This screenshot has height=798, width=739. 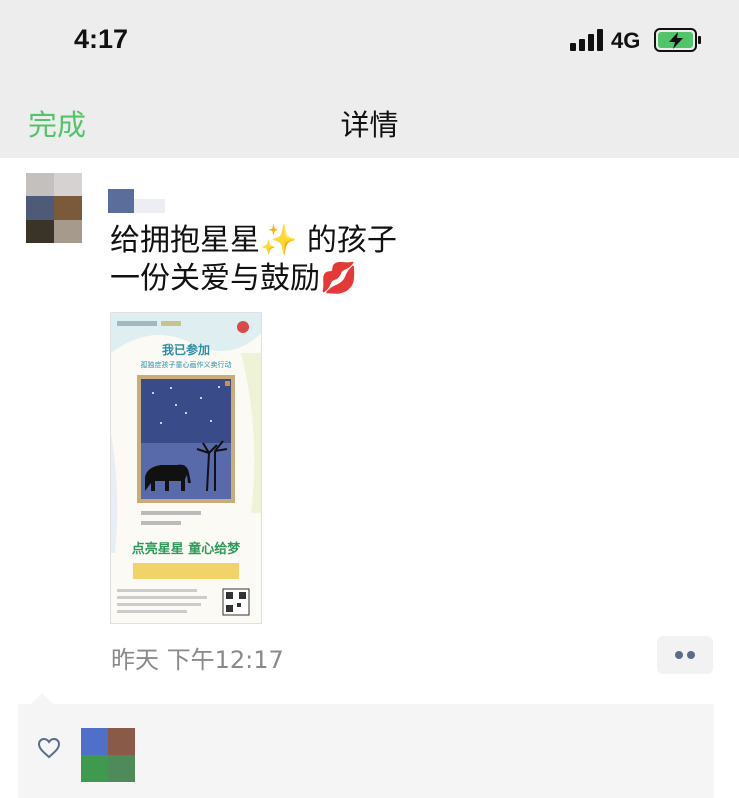 What do you see at coordinates (366, 751) in the screenshot?
I see `likes-section` at bounding box center [366, 751].